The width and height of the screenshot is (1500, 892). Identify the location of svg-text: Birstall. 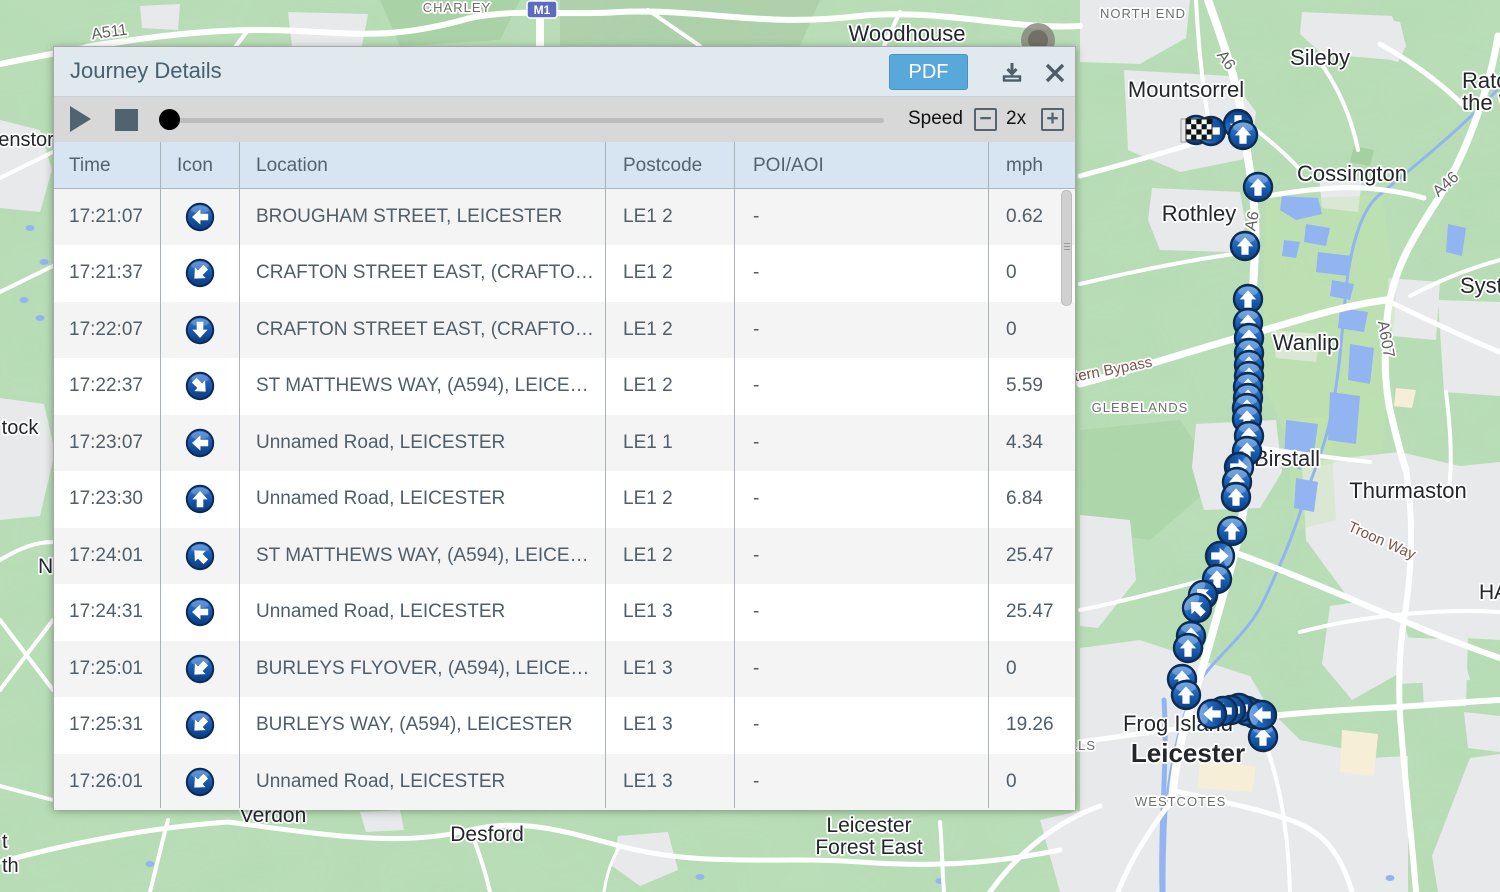
(1287, 458).